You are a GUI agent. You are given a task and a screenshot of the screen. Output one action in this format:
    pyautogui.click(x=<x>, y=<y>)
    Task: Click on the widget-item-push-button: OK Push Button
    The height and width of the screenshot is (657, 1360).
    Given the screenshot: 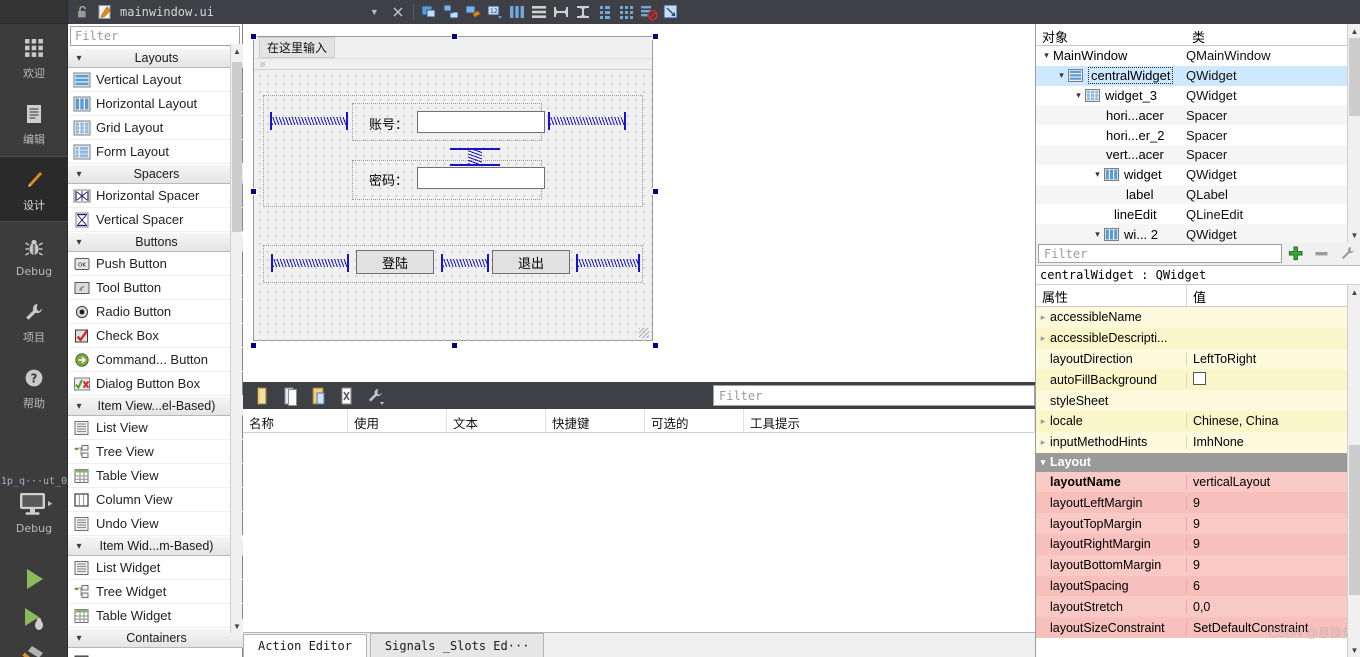 What is the action you would take?
    pyautogui.click(x=155, y=264)
    